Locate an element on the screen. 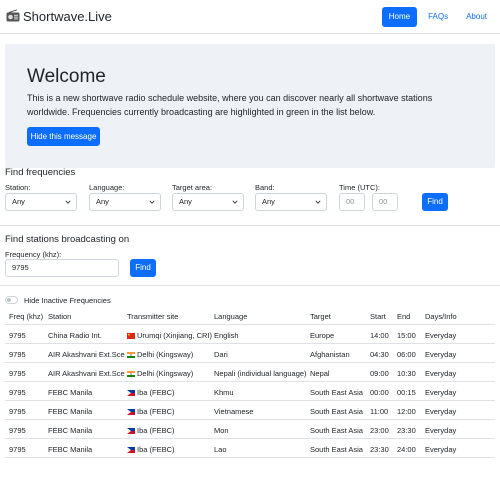  frequency-label: Frequency (khz): is located at coordinates (33, 254).